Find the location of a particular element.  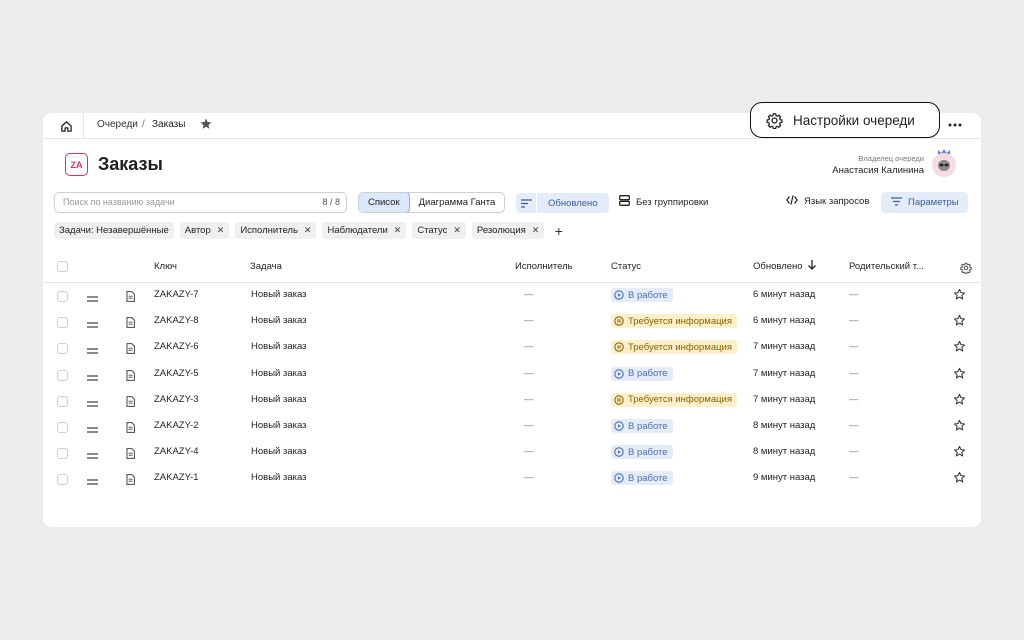

issue-key: ZAKAZY-4 is located at coordinates (176, 451).